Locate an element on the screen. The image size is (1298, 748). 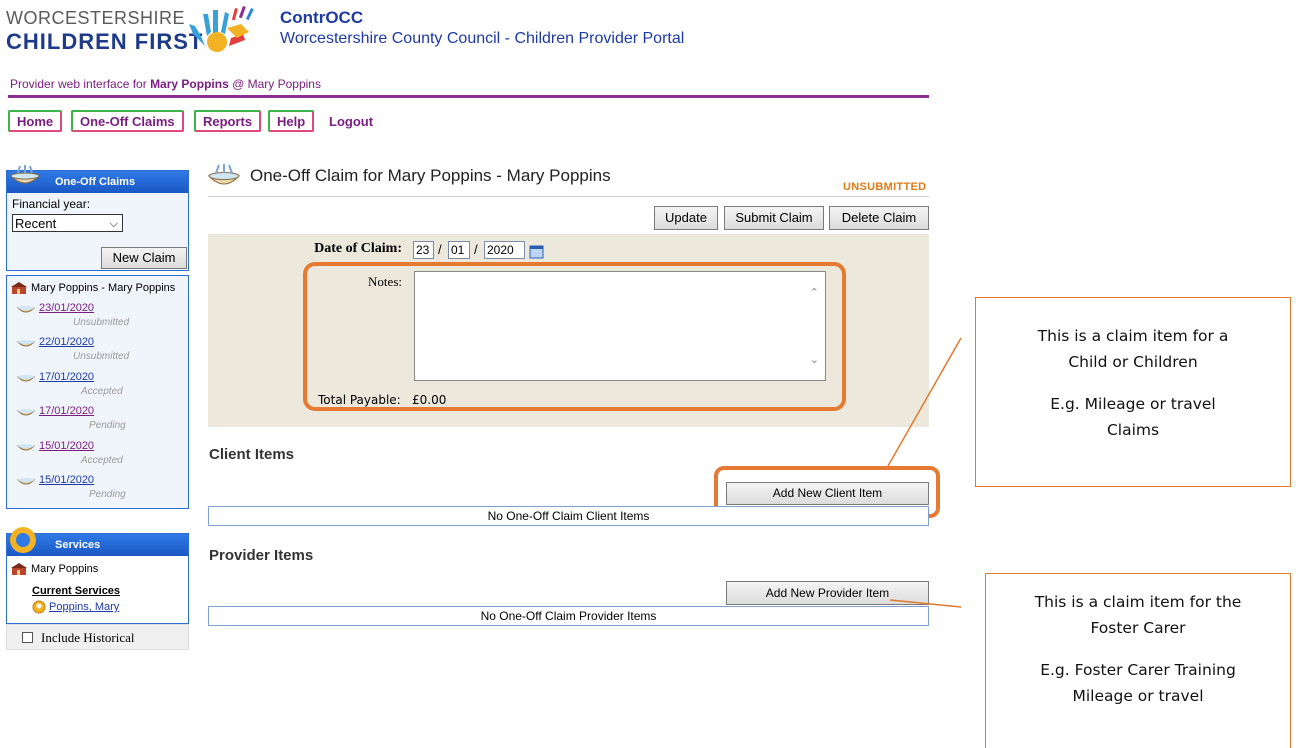
callout-text: Child or Children is located at coordinates (1133, 362).